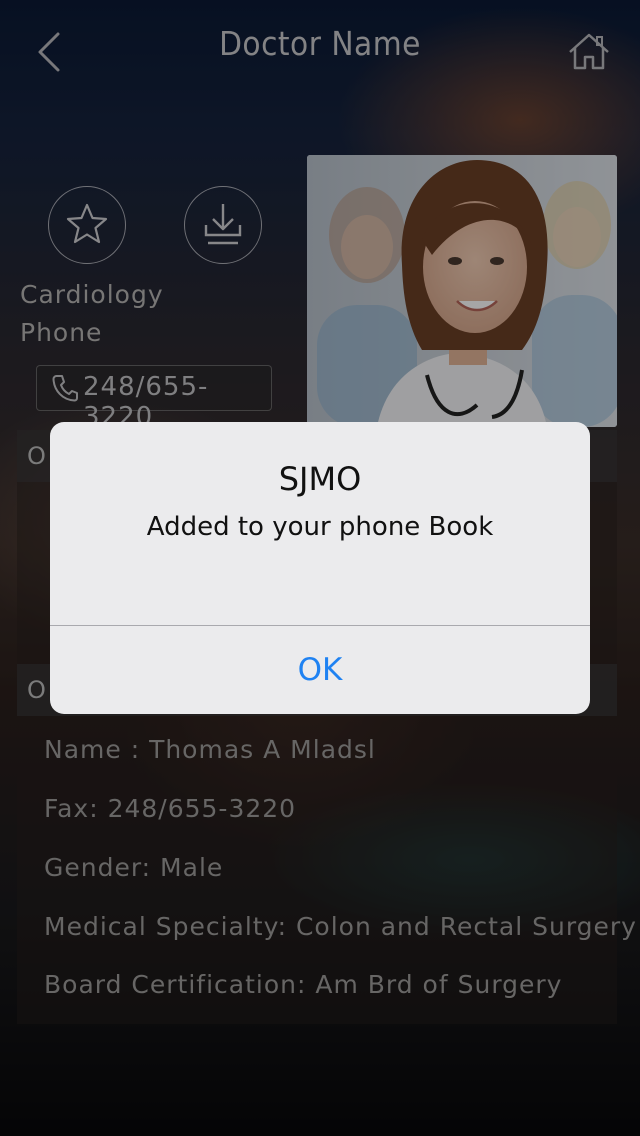 Image resolution: width=640 pixels, height=1136 pixels. I want to click on alert-title: SJMO, so click(320, 479).